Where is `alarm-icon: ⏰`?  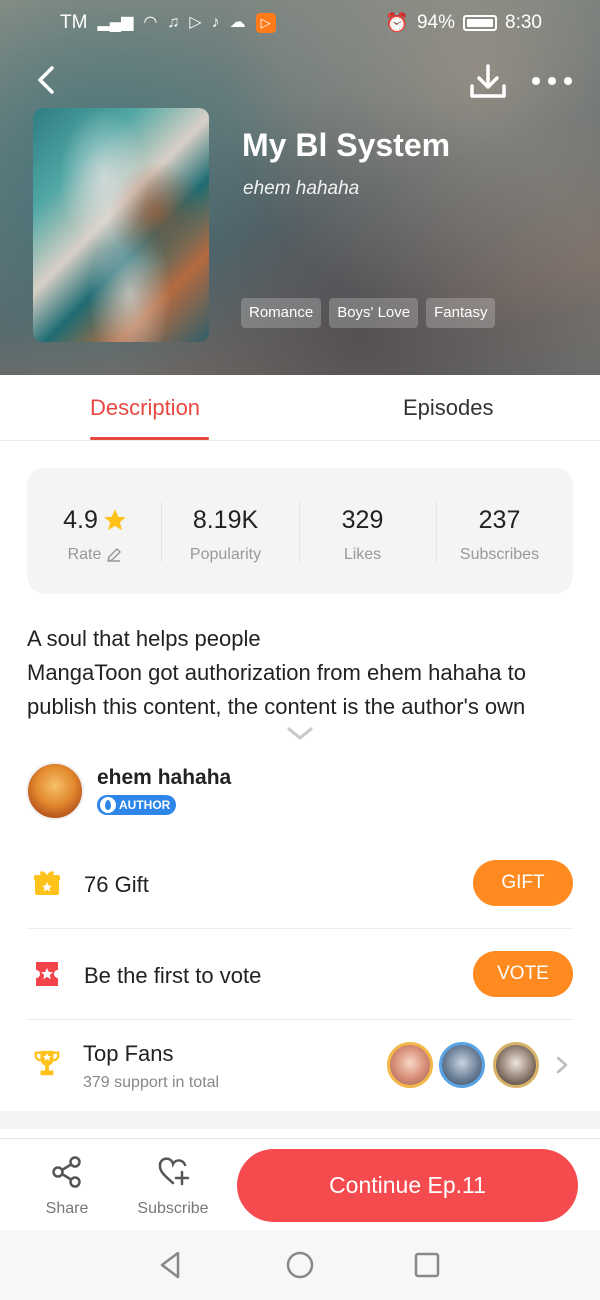 alarm-icon: ⏰ is located at coordinates (397, 23).